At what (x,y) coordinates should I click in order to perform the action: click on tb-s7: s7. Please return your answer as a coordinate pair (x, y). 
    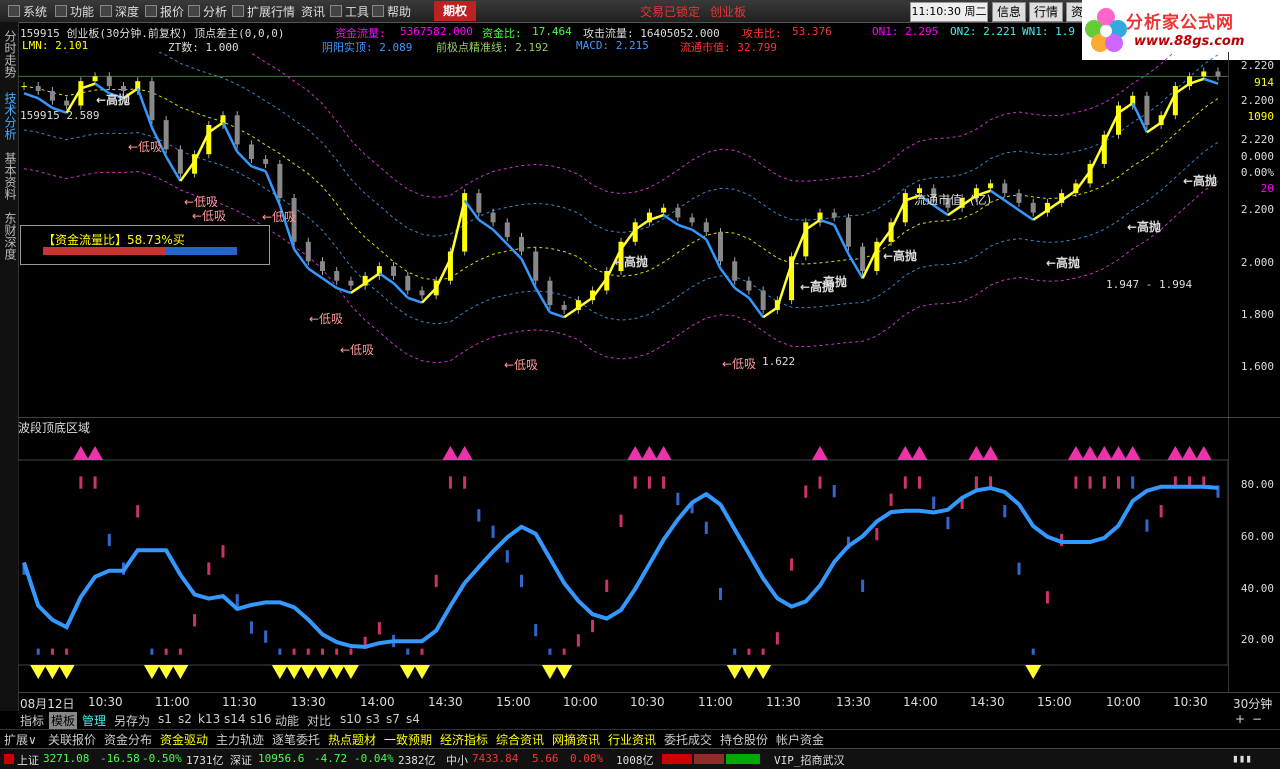
    Looking at the image, I should click on (393, 719).